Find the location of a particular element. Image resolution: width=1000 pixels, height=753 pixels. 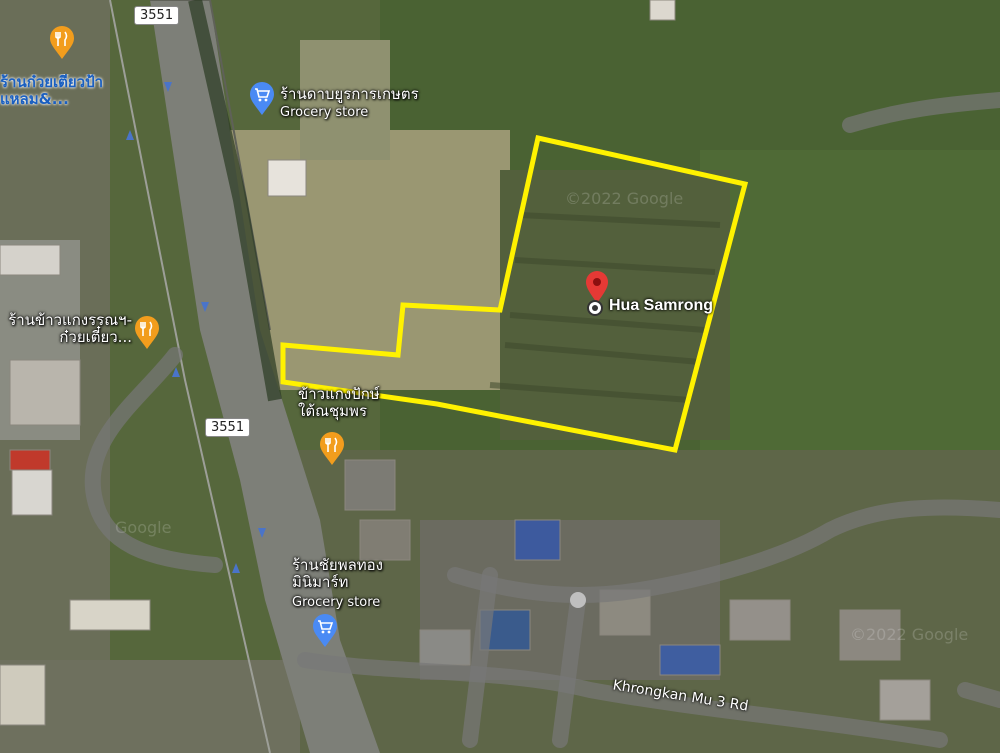

poi-label-grocery-1: ร้านดาบยูรการเกษตร is located at coordinates (349, 94).